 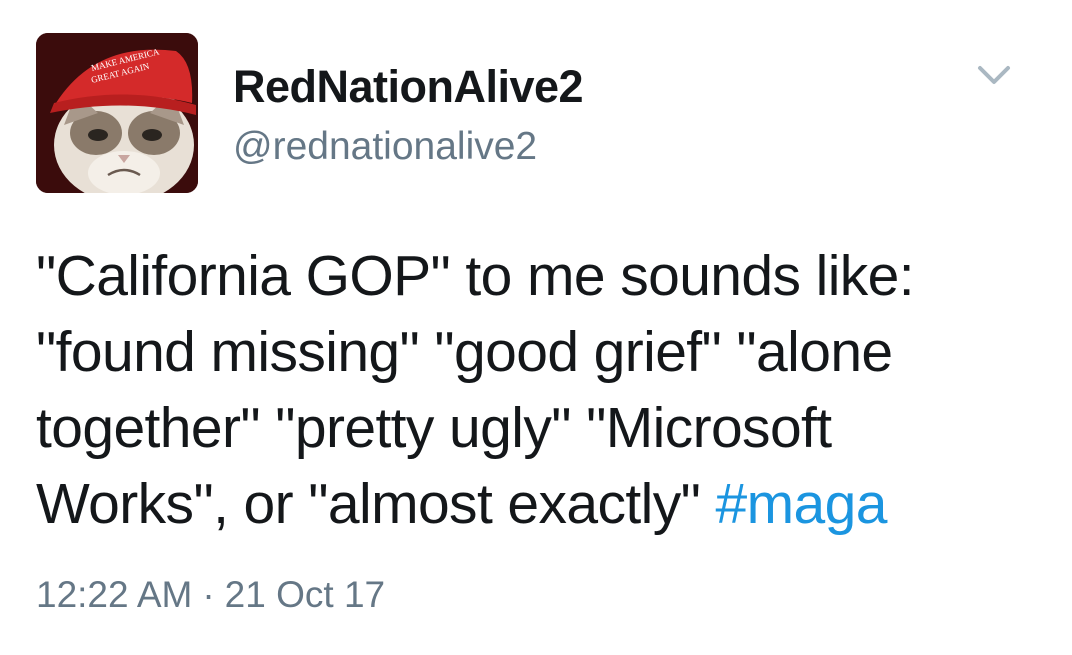 I want to click on user-handle: @rednationalive2, so click(x=408, y=147).